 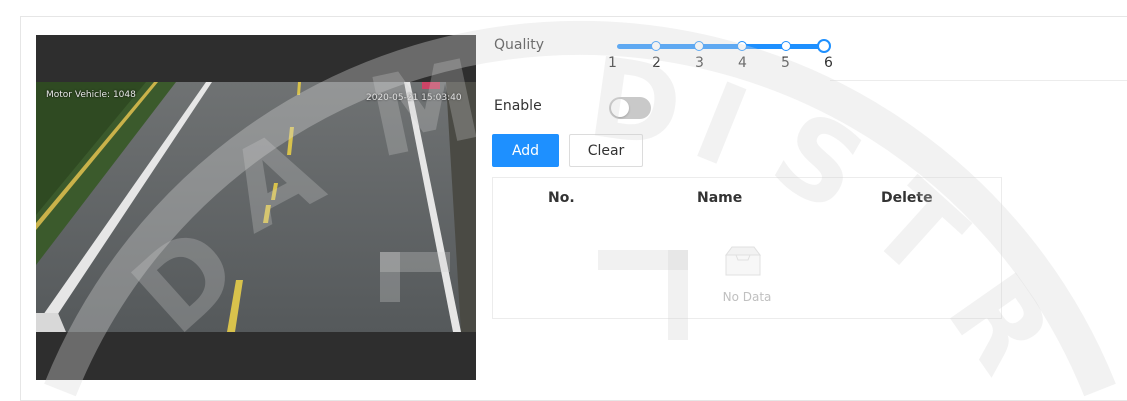 I want to click on divider, so click(x=978, y=80).